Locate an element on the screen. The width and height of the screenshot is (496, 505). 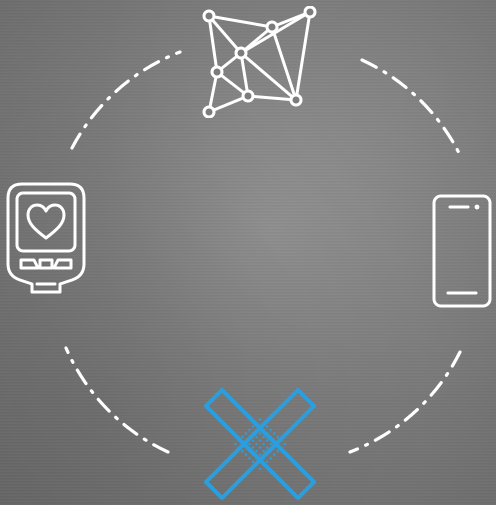
bandage-icon is located at coordinates (260, 444).